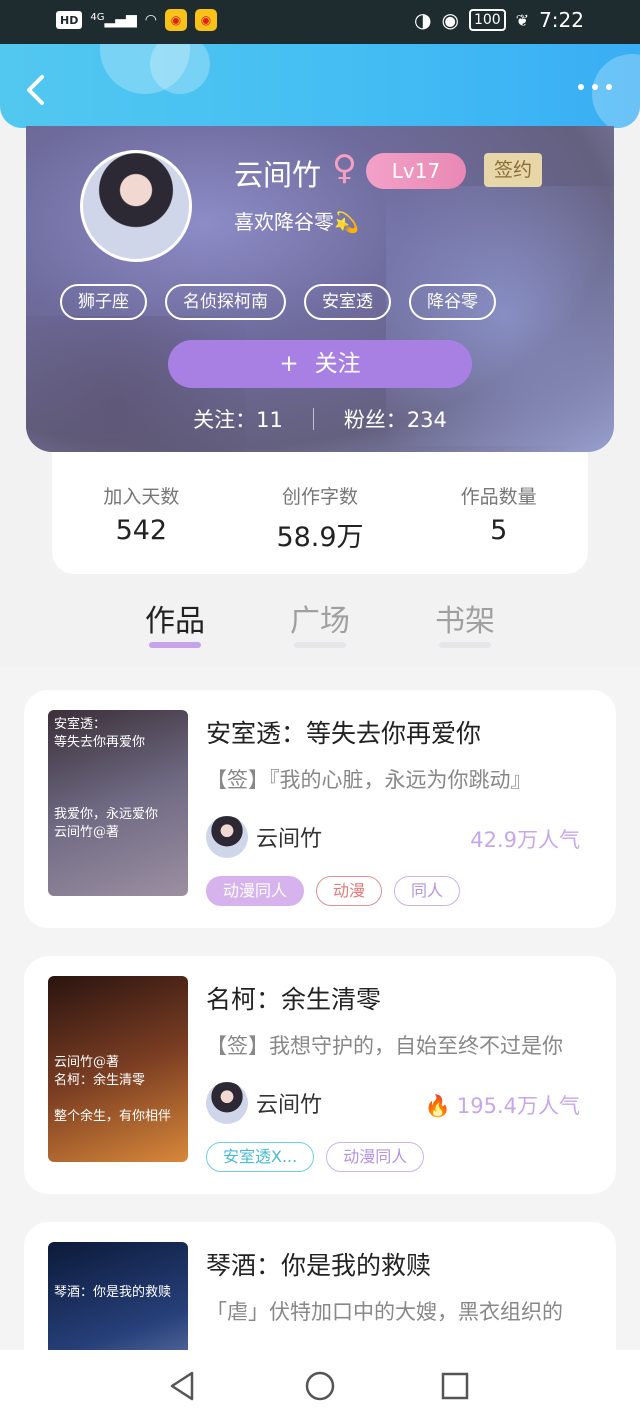 This screenshot has width=640, height=1422. What do you see at coordinates (344, 168) in the screenshot?
I see `female-icon: ♀` at bounding box center [344, 168].